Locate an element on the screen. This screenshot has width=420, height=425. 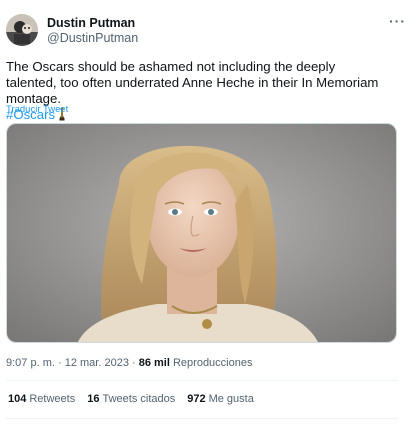
likes-label: Me gusta is located at coordinates (231, 399).